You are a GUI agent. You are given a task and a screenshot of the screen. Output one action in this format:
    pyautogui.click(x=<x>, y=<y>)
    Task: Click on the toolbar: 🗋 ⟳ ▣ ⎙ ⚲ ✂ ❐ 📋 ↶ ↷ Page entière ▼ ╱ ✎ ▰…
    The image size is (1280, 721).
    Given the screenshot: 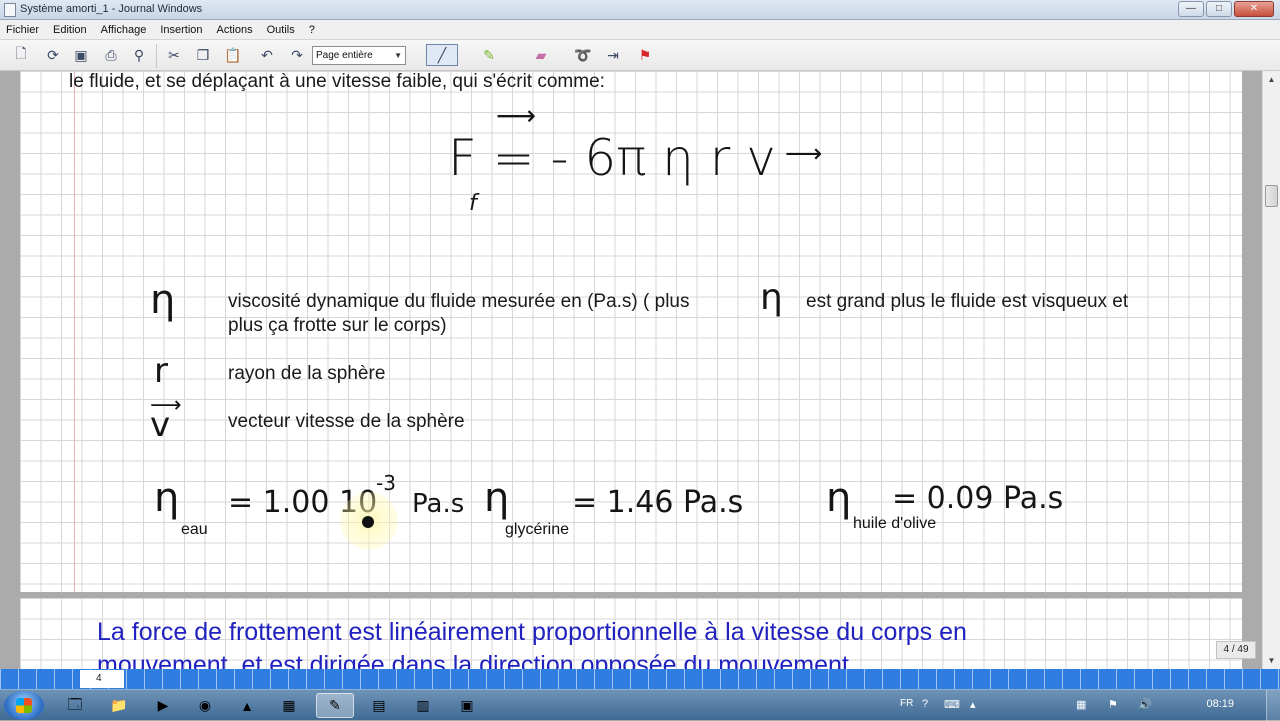 What is the action you would take?
    pyautogui.click(x=640, y=55)
    